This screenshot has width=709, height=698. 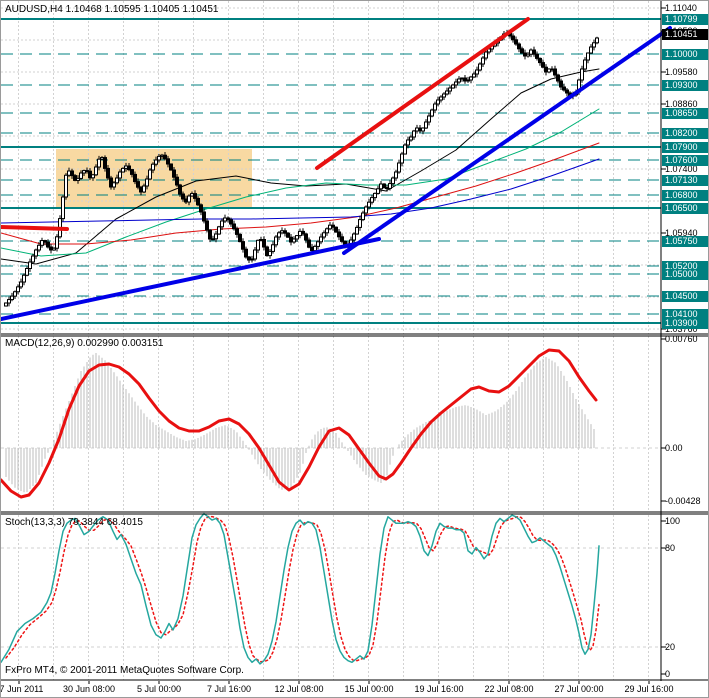 I want to click on price-tick-label: 1.07400, so click(x=681, y=169).